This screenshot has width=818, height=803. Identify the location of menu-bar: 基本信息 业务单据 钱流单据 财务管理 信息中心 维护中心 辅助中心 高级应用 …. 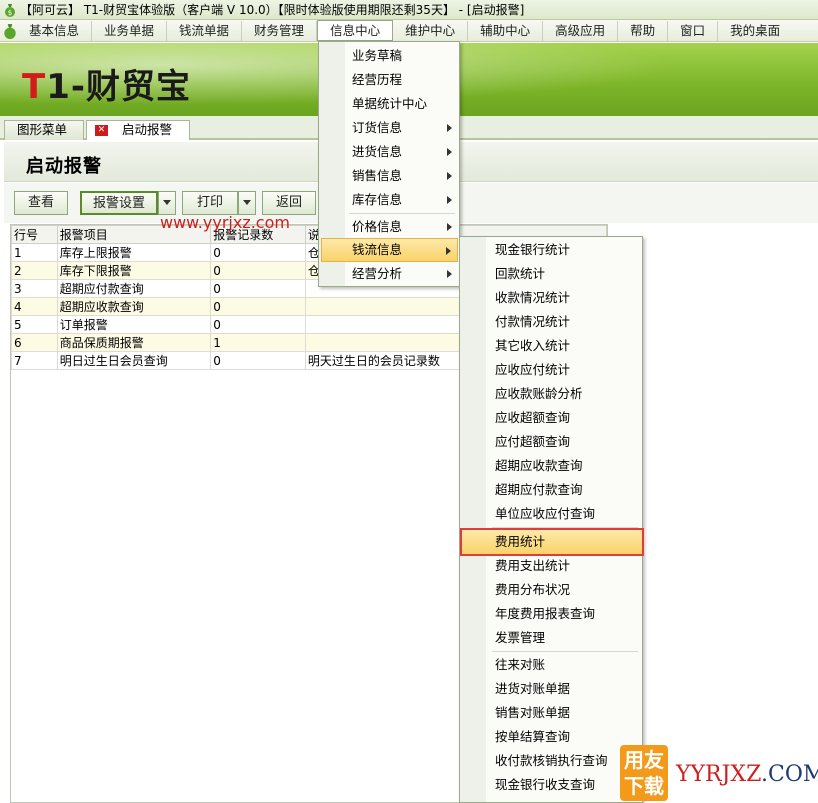
(409, 31).